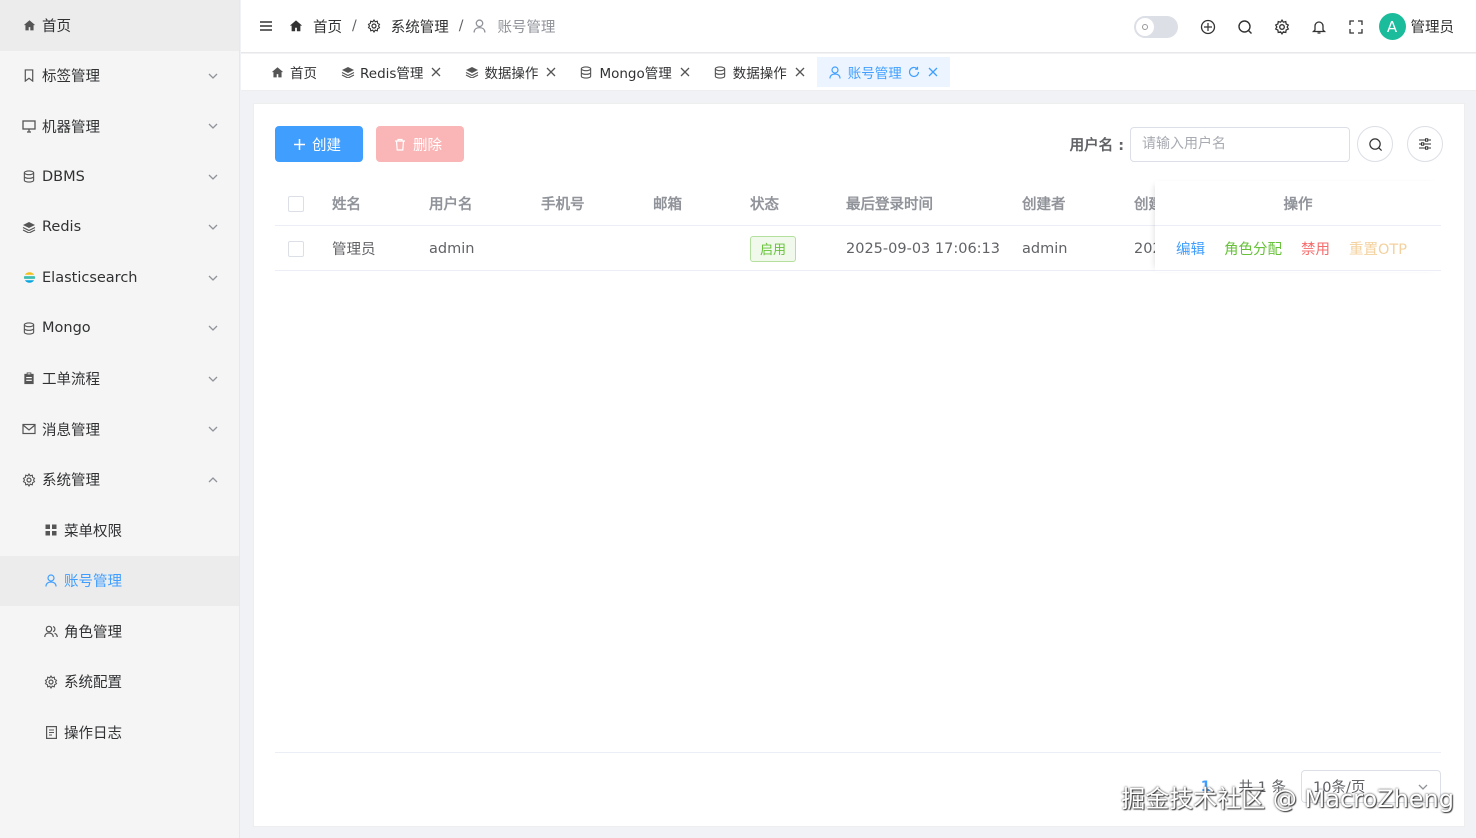 This screenshot has height=838, width=1476. Describe the element at coordinates (514, 26) in the screenshot. I see `breadcrumb-accounts: 账号管理` at that location.